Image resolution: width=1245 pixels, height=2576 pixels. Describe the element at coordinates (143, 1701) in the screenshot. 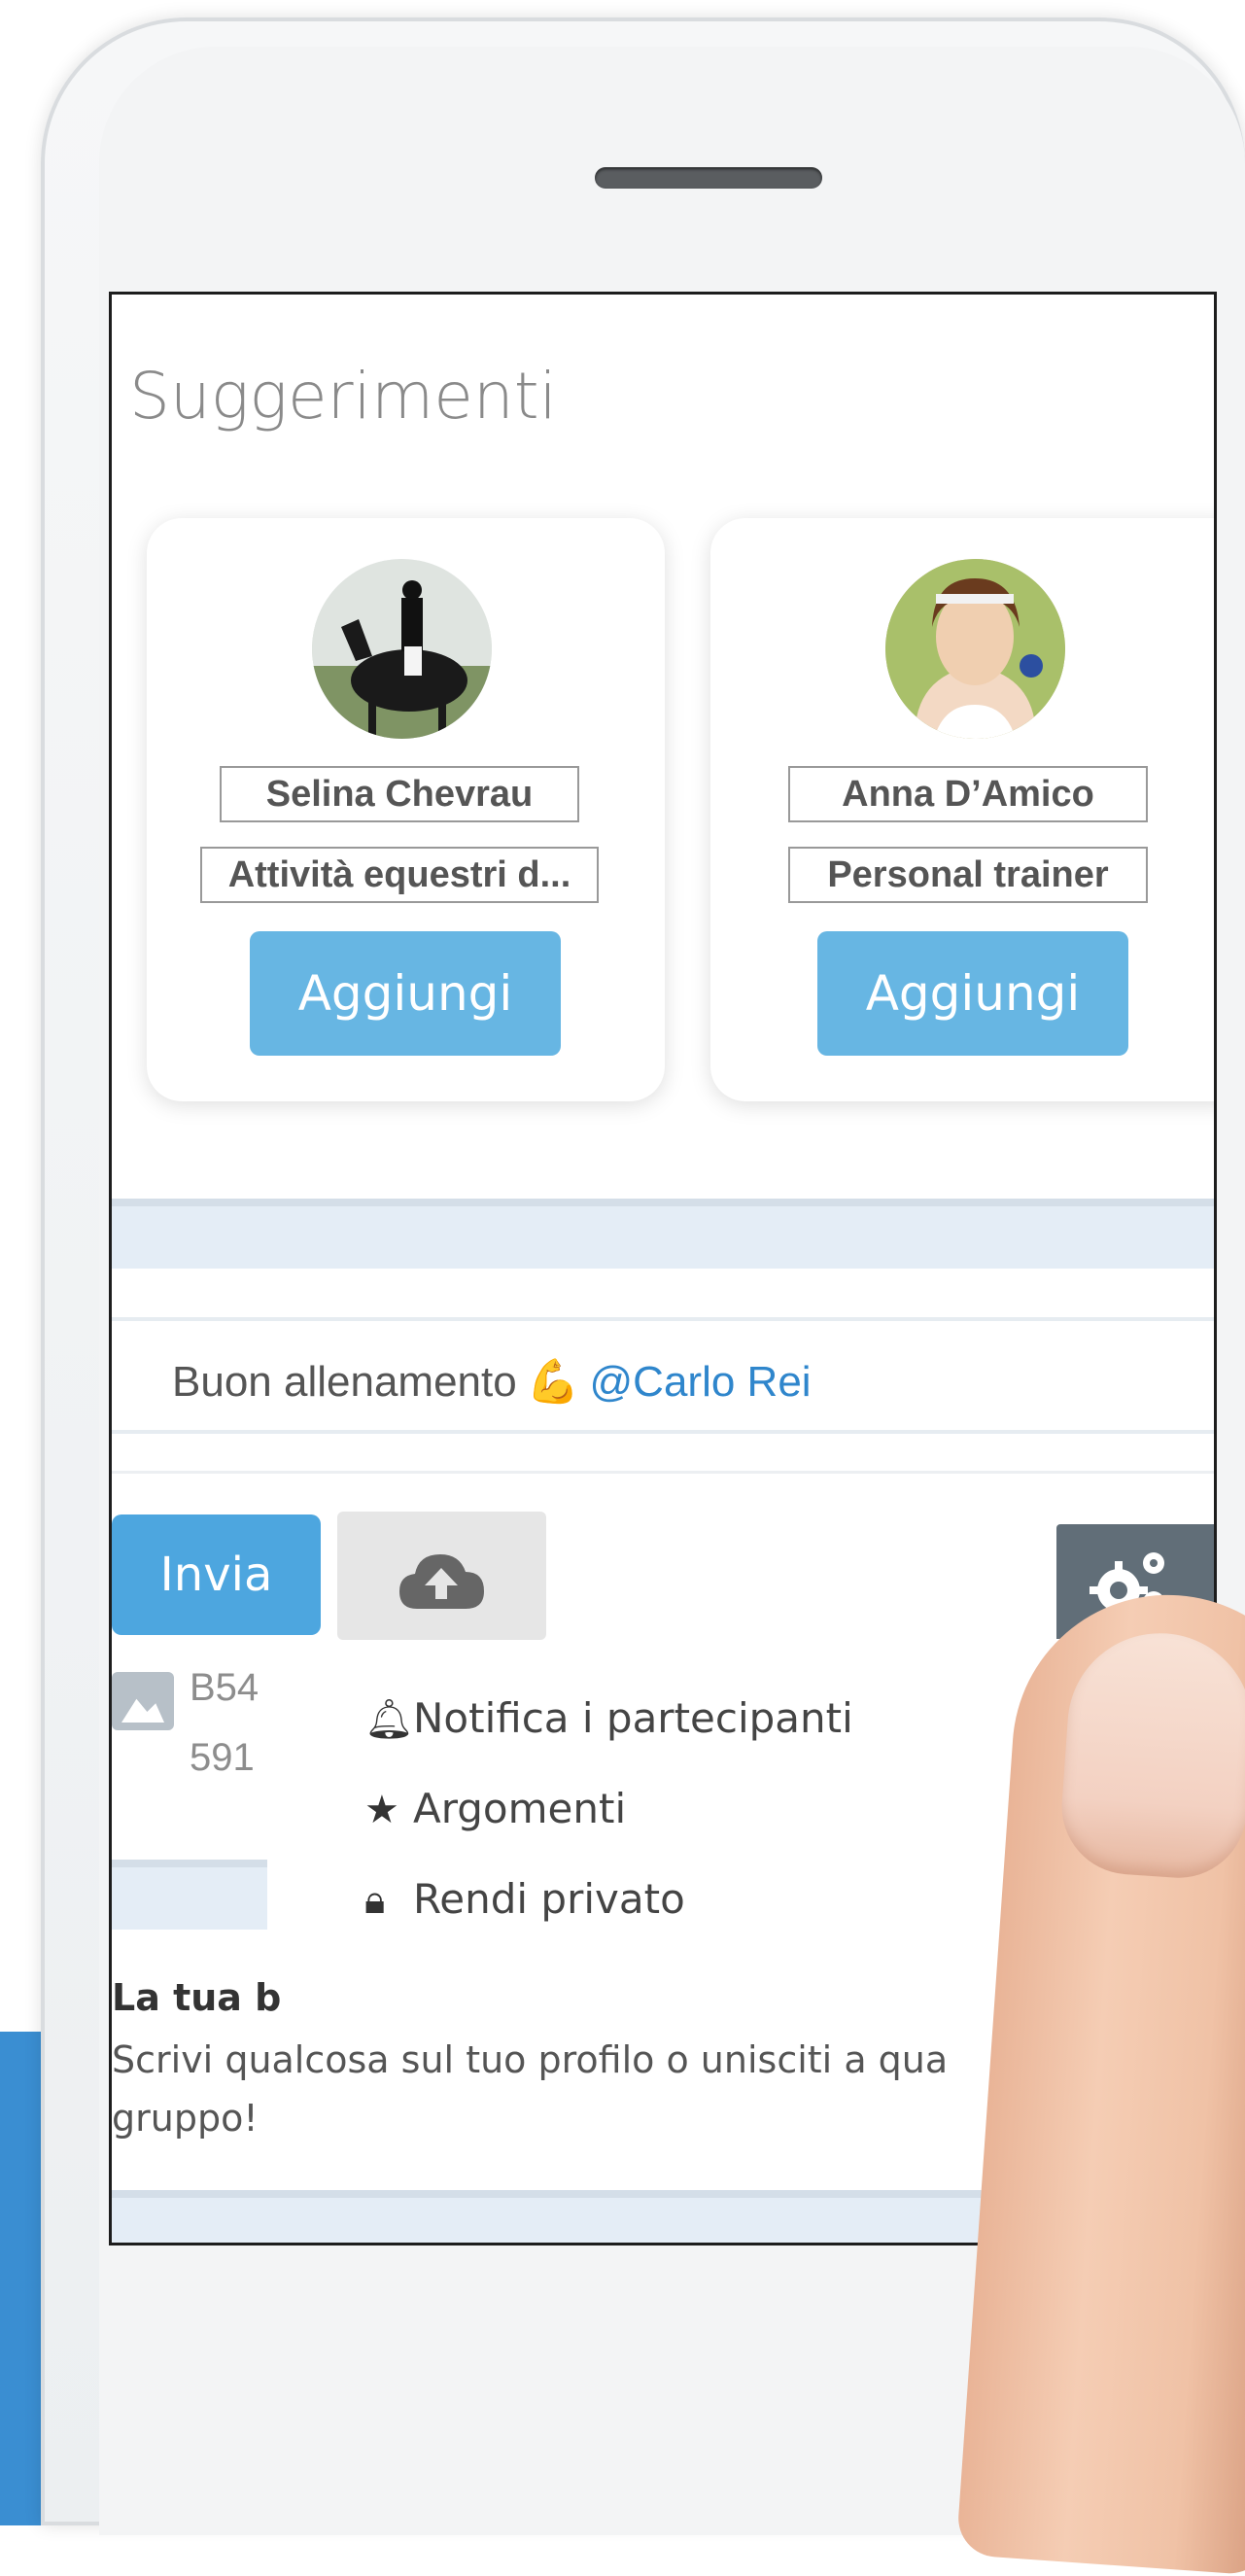

I see `image-file-icon` at that location.